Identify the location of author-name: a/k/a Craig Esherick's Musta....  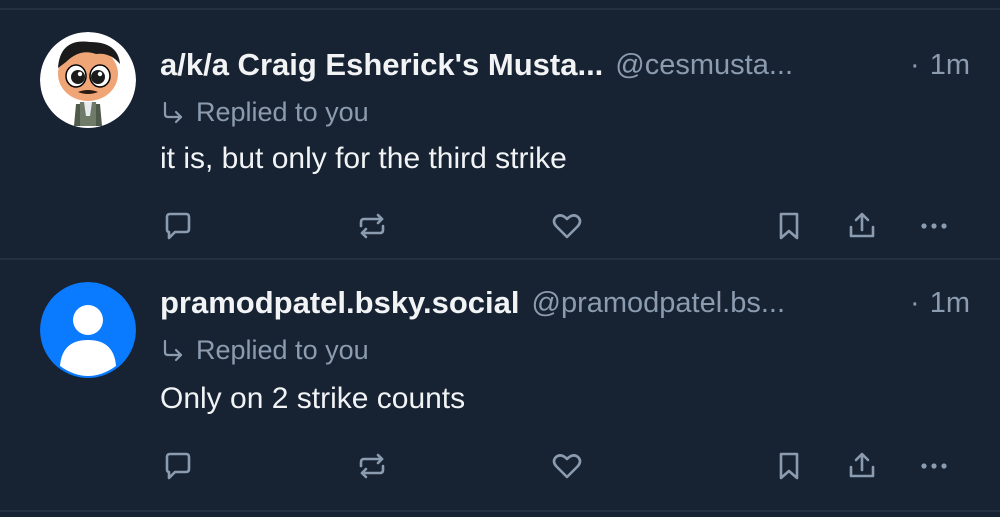
(381, 65).